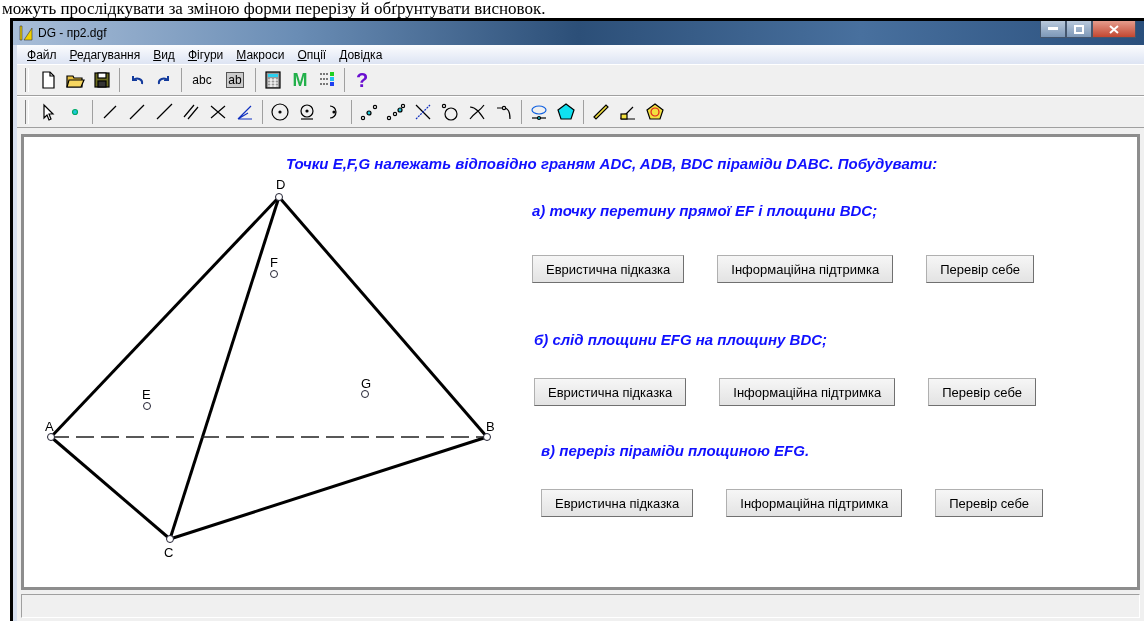 Image resolution: width=1144 pixels, height=621 pixels. Describe the element at coordinates (260, 54) in the screenshot. I see `menu-item: Макроси` at that location.